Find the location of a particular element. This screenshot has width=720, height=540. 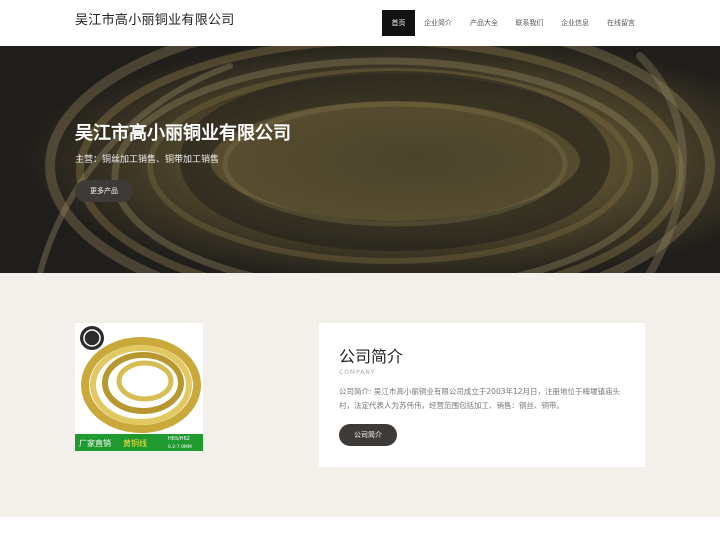

nav-item-contact: 联系我们 is located at coordinates (529, 23).